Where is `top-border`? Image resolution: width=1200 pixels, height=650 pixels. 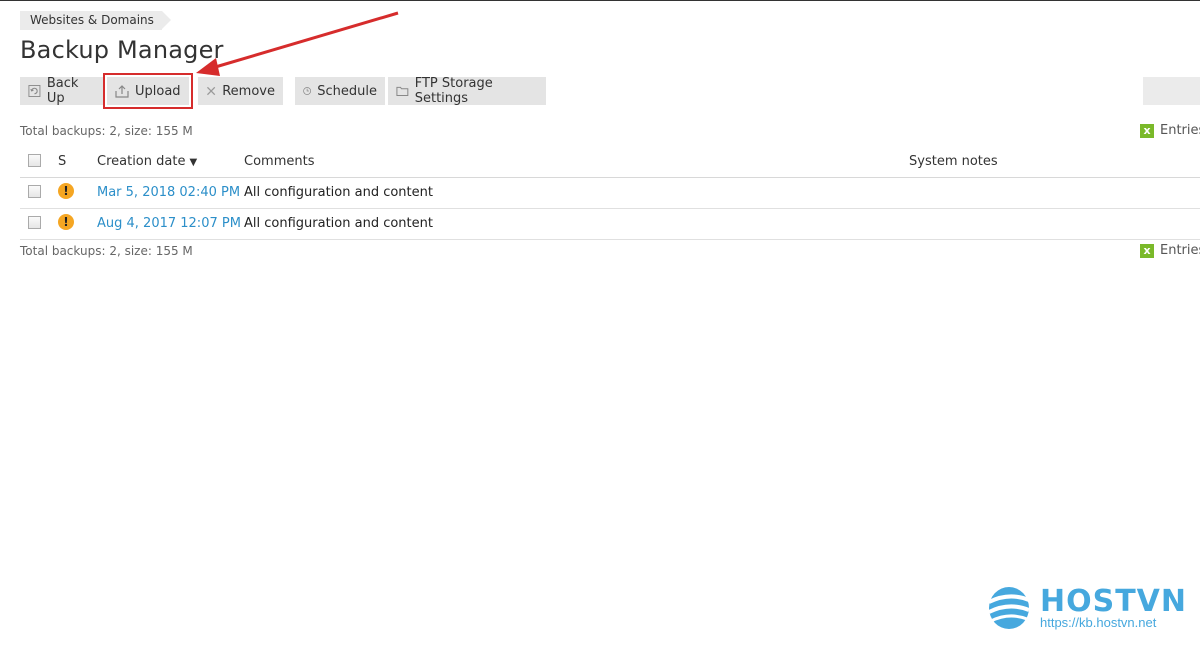 top-border is located at coordinates (600, 0).